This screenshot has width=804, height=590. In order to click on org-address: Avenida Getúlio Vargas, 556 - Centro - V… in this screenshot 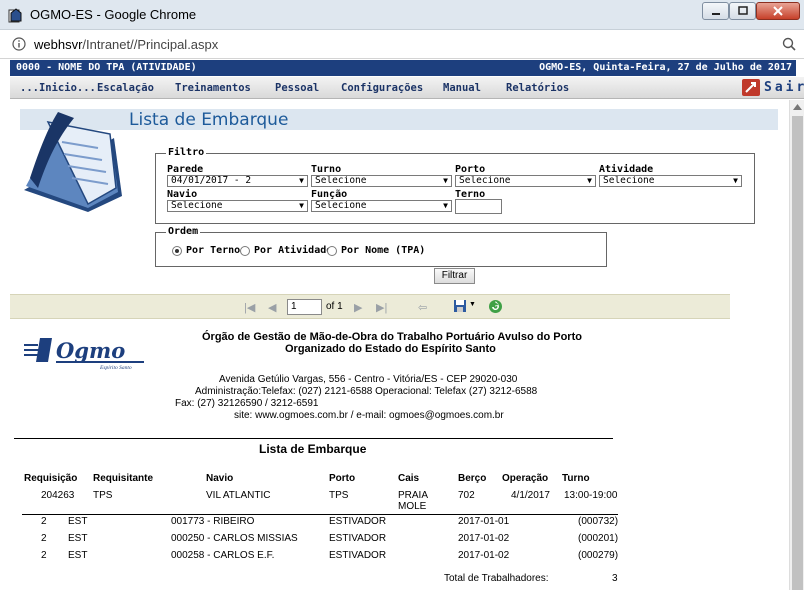, I will do `click(368, 379)`.